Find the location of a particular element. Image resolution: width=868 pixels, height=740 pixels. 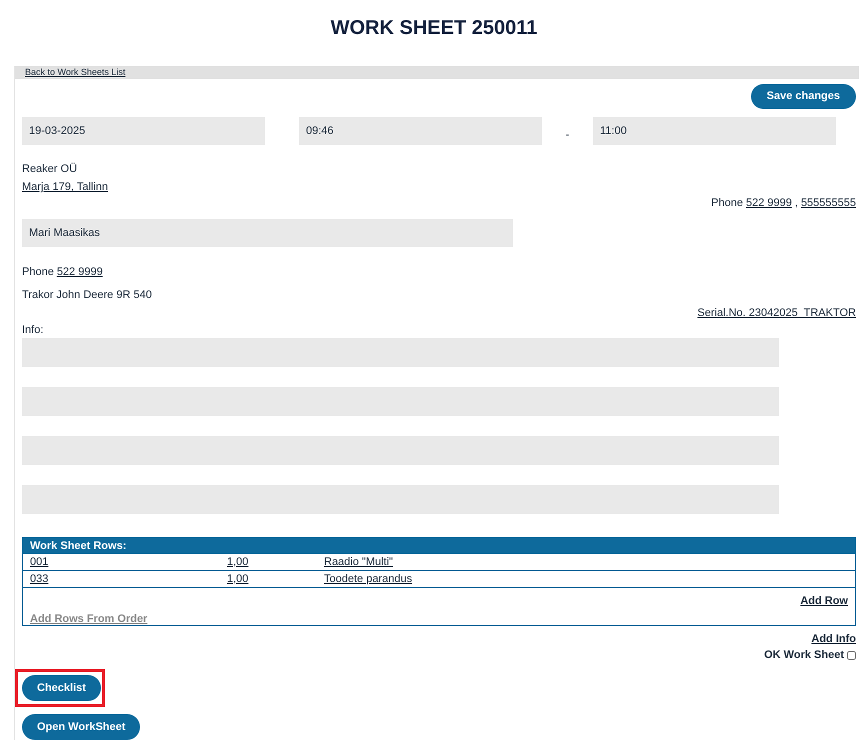

row-code-link: 033 is located at coordinates (39, 578).